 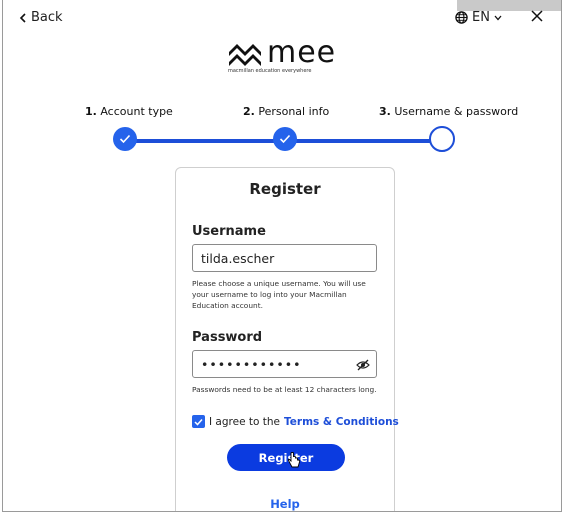 I want to click on step-2-complete-marker, so click(x=285, y=139).